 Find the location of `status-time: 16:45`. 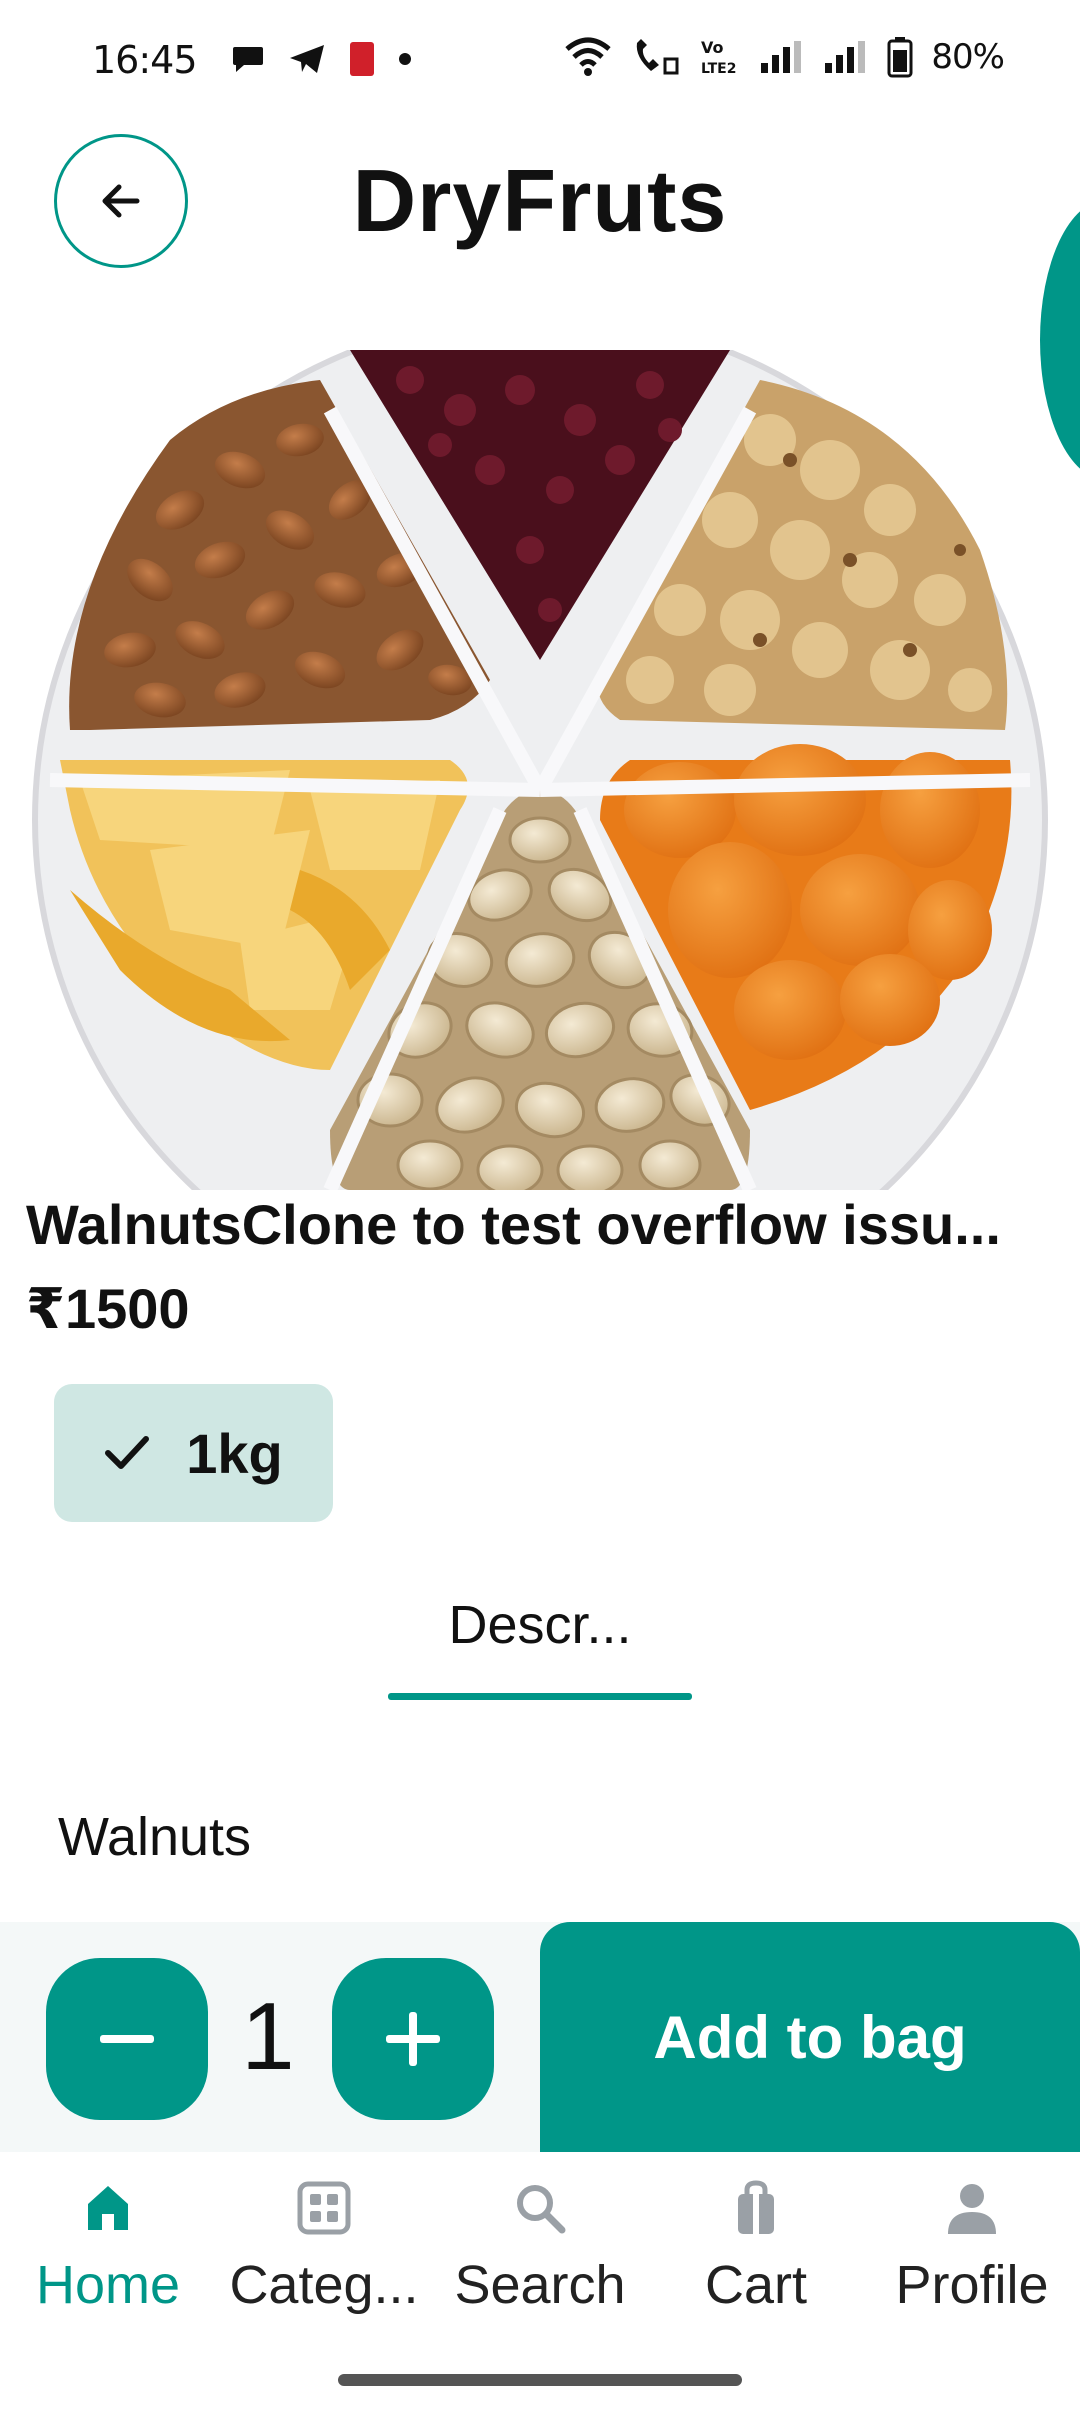

status-time: 16:45 is located at coordinates (145, 60).